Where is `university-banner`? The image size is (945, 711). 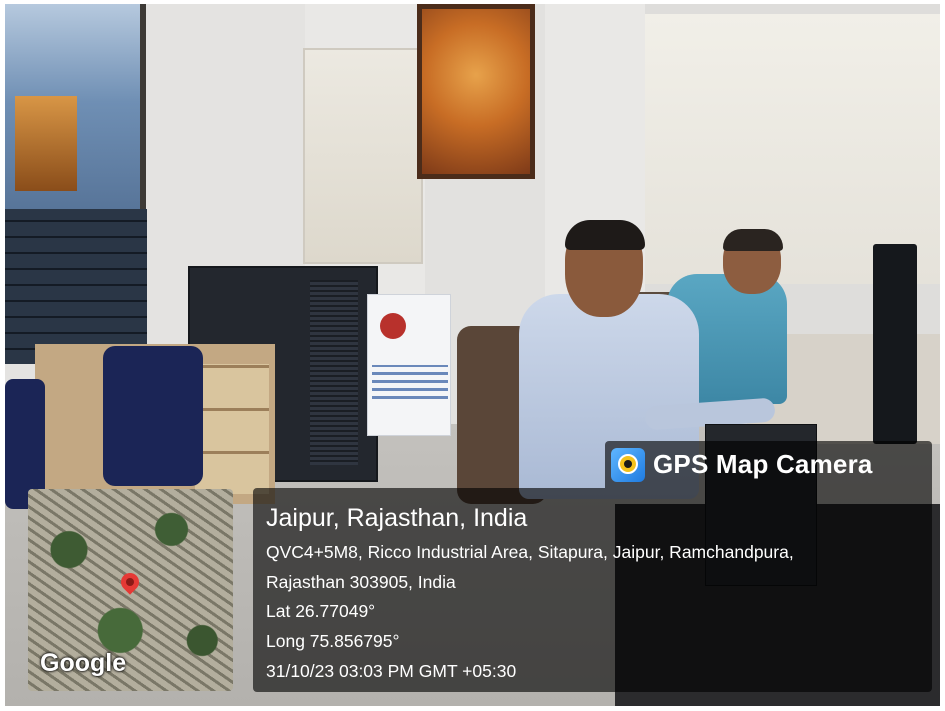 university-banner is located at coordinates (409, 365).